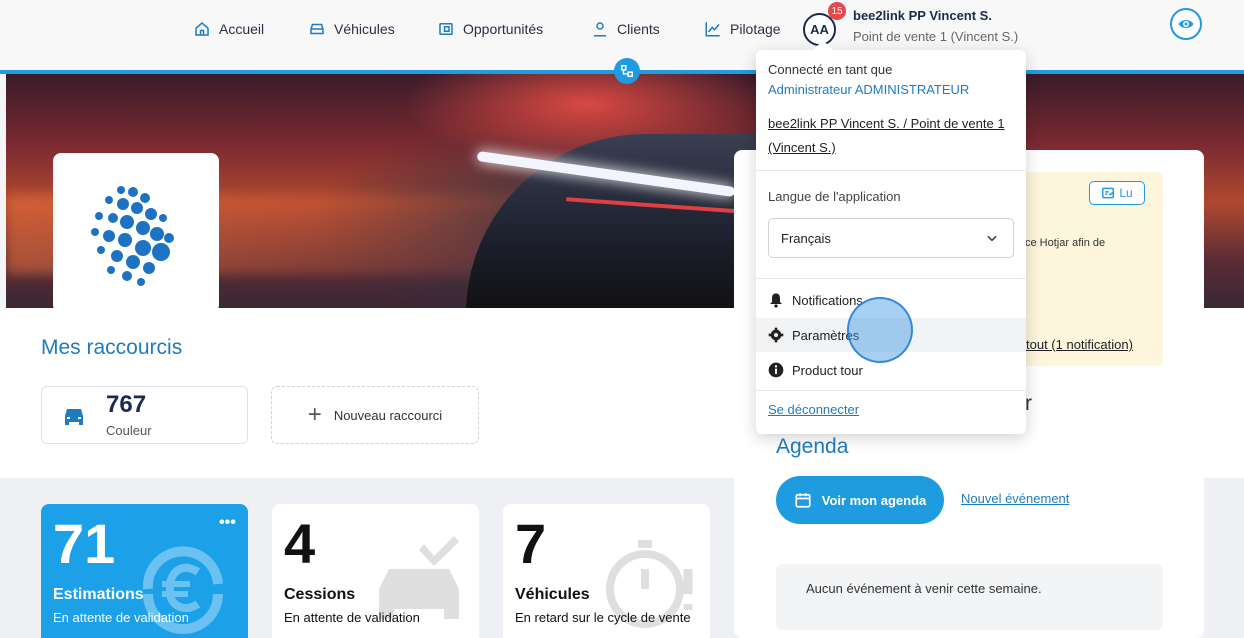 The image size is (1244, 638). What do you see at coordinates (1108, 193) in the screenshot?
I see `read-icon` at bounding box center [1108, 193].